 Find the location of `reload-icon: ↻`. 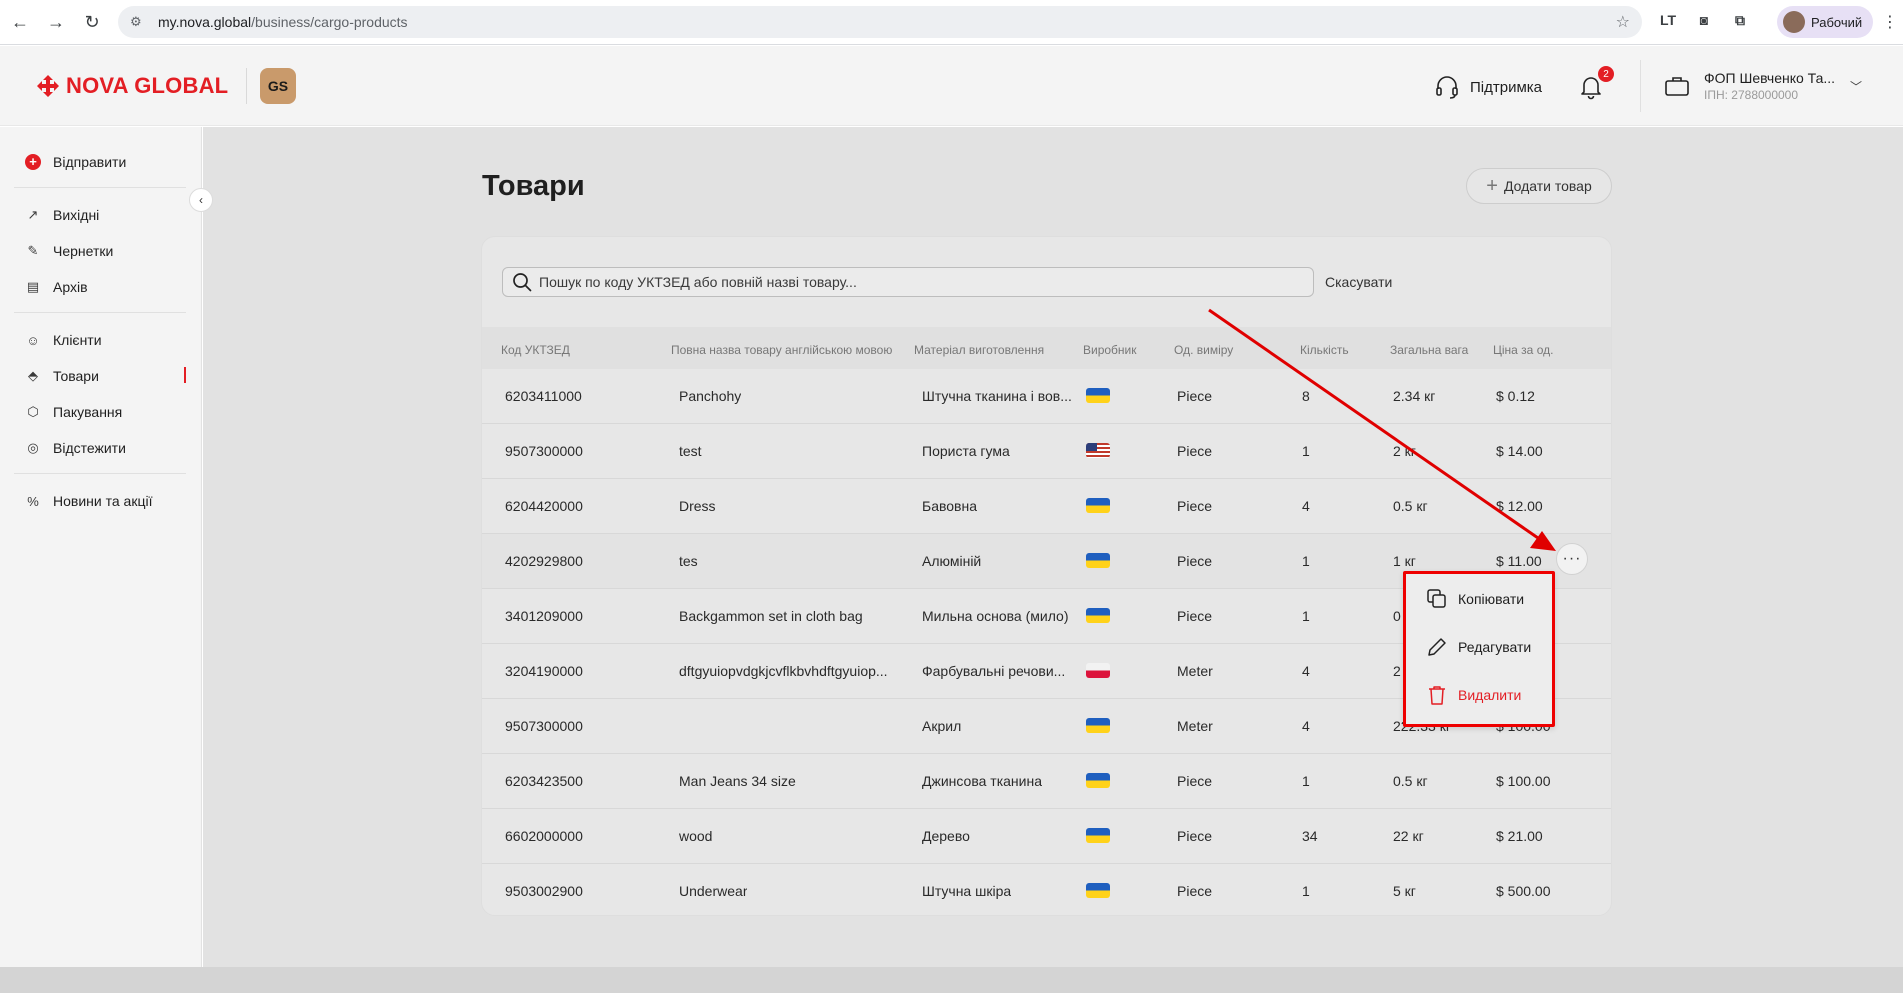

reload-icon: ↻ is located at coordinates (92, 22).